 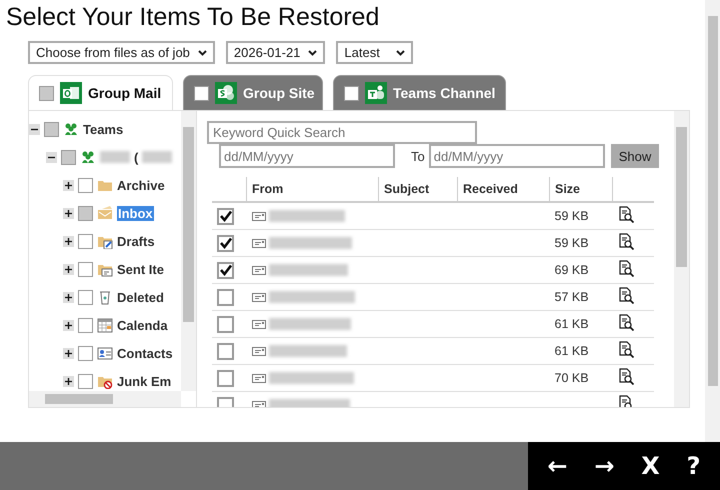 I want to click on tree-item: Junk Em, so click(x=144, y=381).